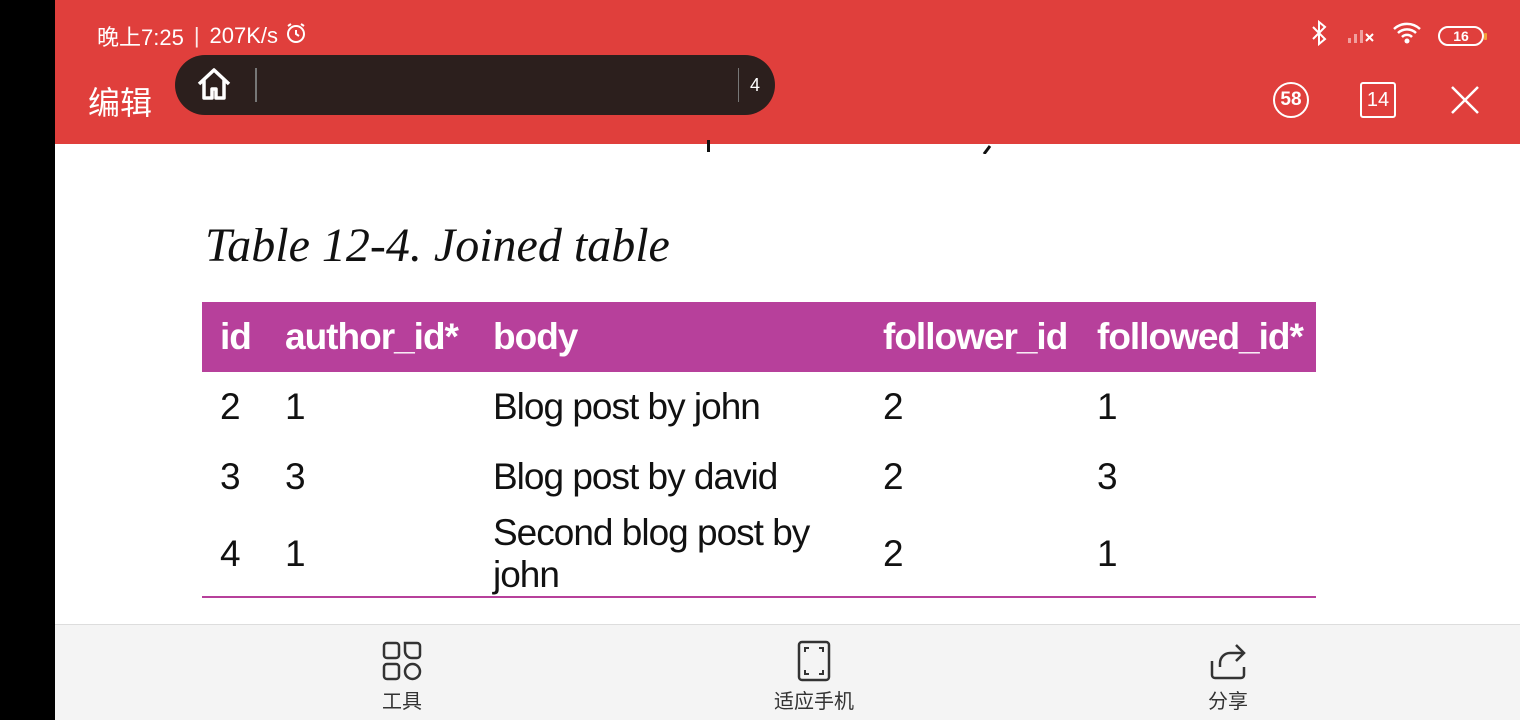 This screenshot has height=720, width=1520. I want to click on table-cell: 4, so click(234, 555).